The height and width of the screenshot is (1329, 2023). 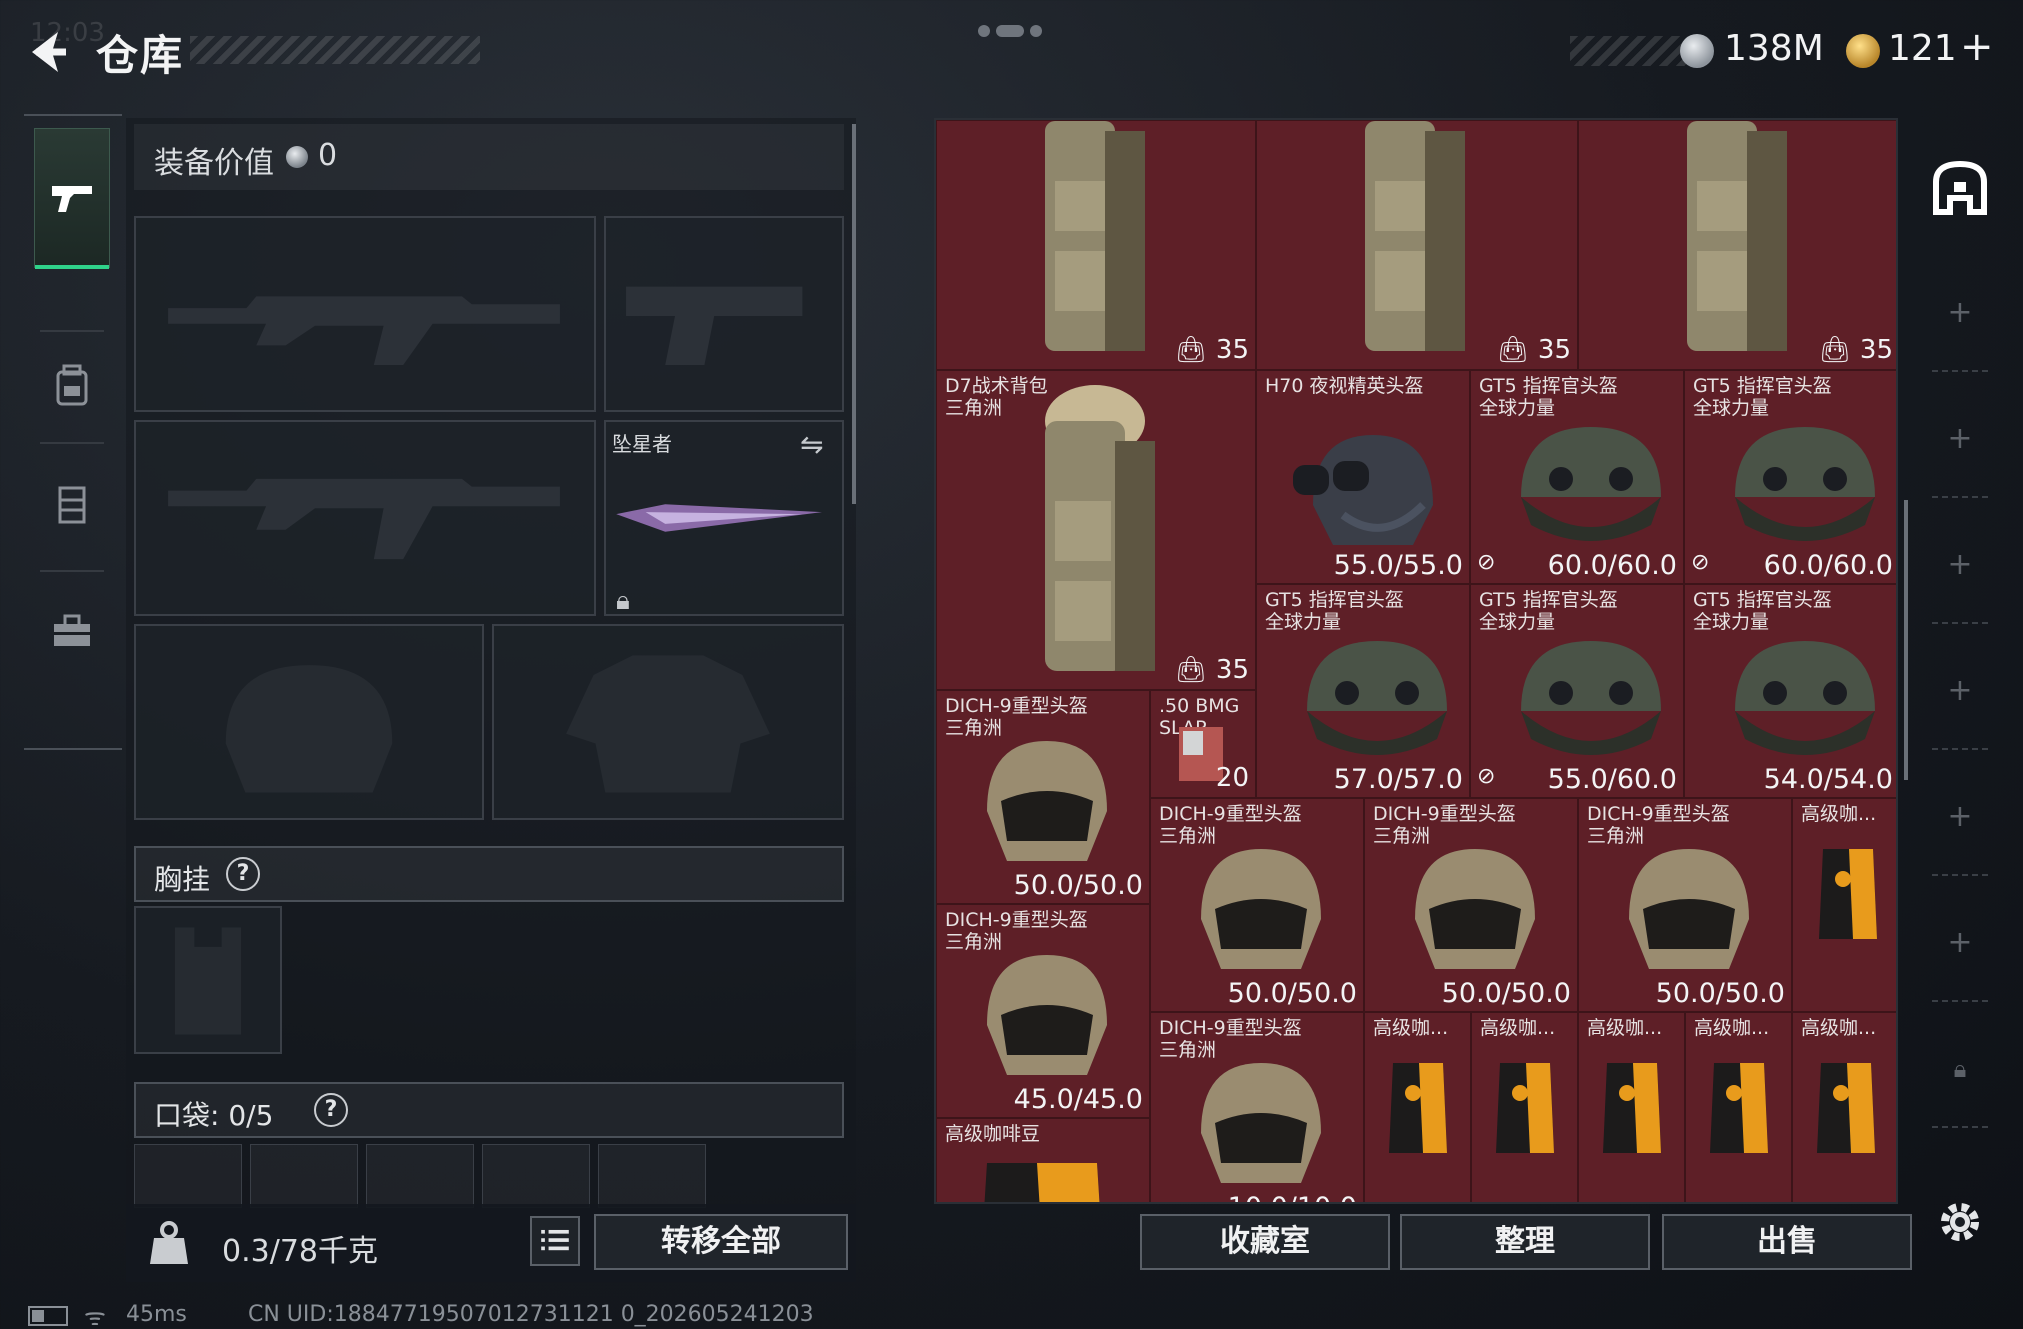 What do you see at coordinates (1774, 48) in the screenshot?
I see `coin-balance: 138M` at bounding box center [1774, 48].